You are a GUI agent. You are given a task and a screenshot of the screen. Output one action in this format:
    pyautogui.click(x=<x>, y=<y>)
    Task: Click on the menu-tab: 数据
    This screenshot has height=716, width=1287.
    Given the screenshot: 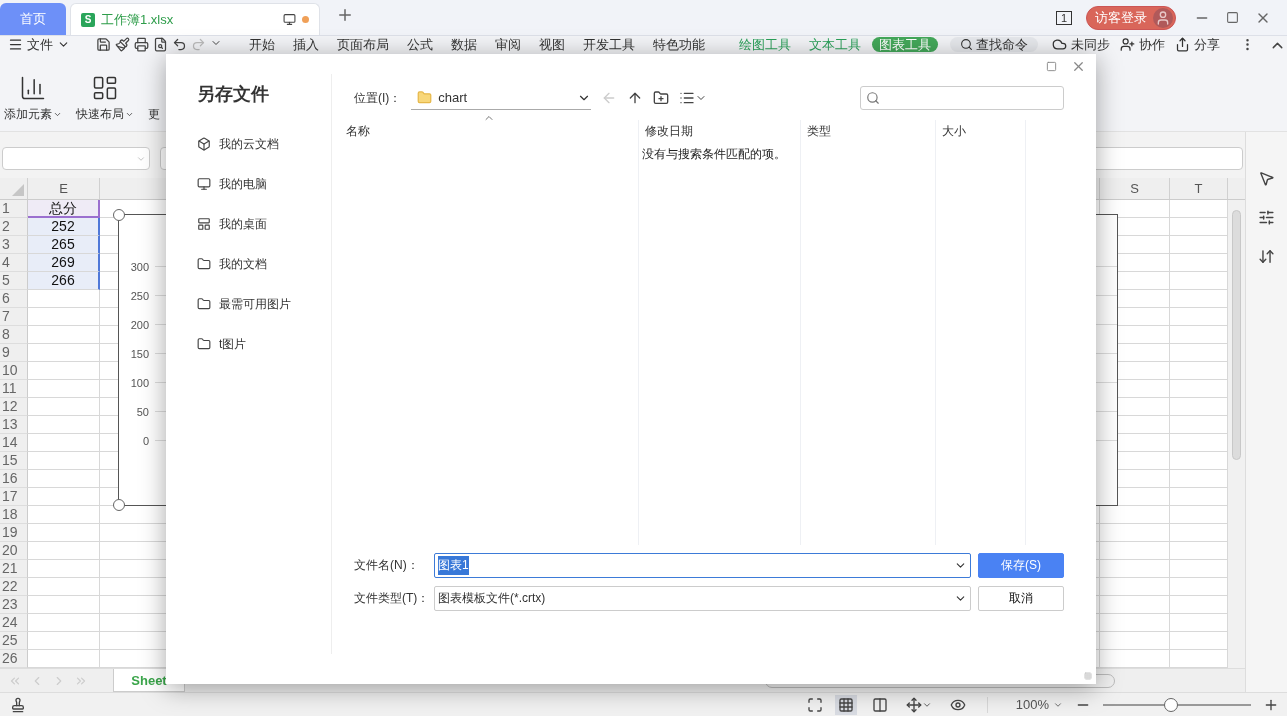 What is the action you would take?
    pyautogui.click(x=464, y=44)
    